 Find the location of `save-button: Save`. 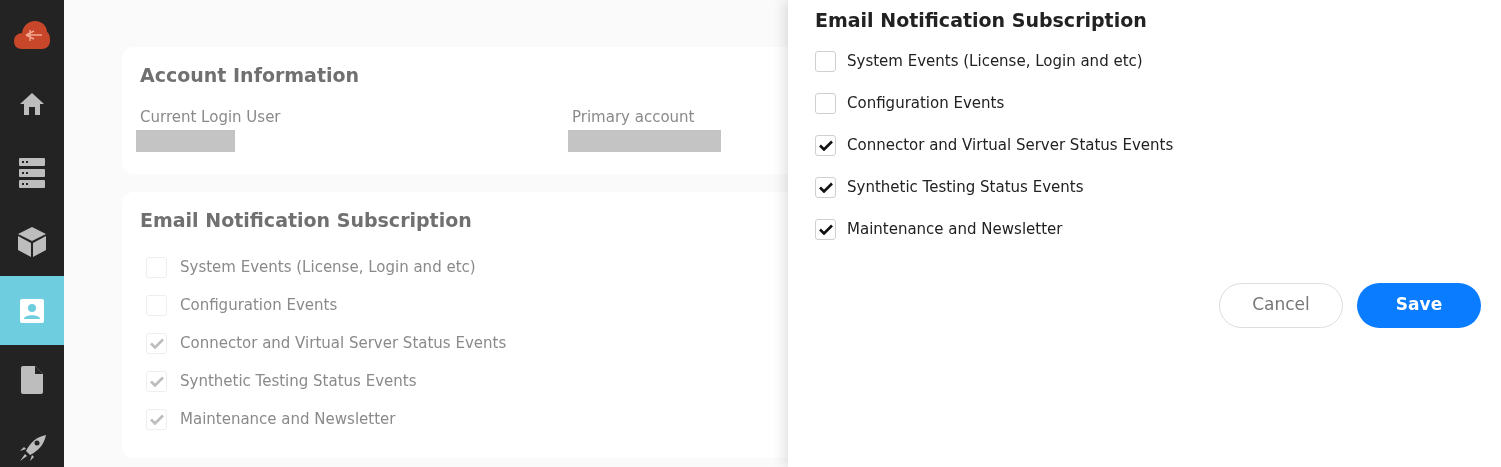

save-button: Save is located at coordinates (1419, 305).